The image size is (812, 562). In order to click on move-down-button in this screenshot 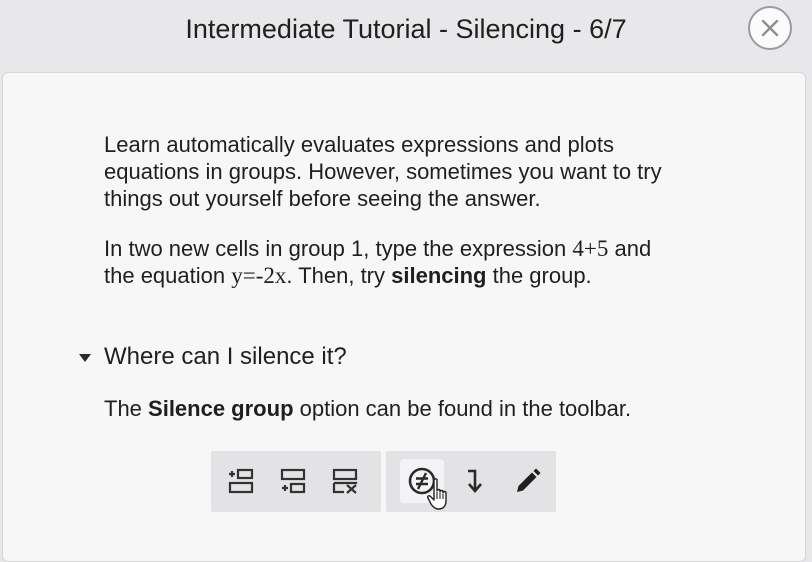, I will do `click(476, 481)`.